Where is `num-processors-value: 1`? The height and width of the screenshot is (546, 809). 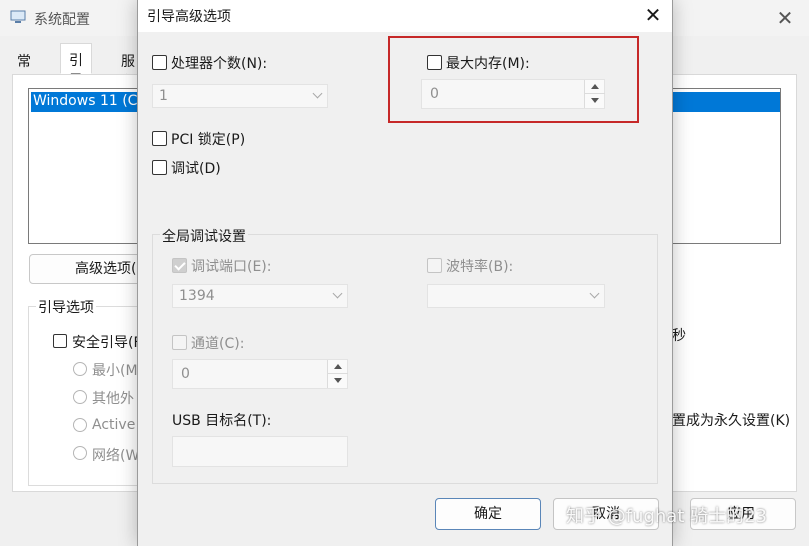
num-processors-value: 1 is located at coordinates (163, 96).